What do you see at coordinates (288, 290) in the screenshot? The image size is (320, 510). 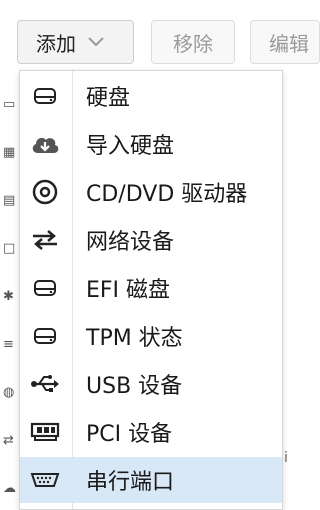 I see `hardware-list-right-edge: i` at bounding box center [288, 290].